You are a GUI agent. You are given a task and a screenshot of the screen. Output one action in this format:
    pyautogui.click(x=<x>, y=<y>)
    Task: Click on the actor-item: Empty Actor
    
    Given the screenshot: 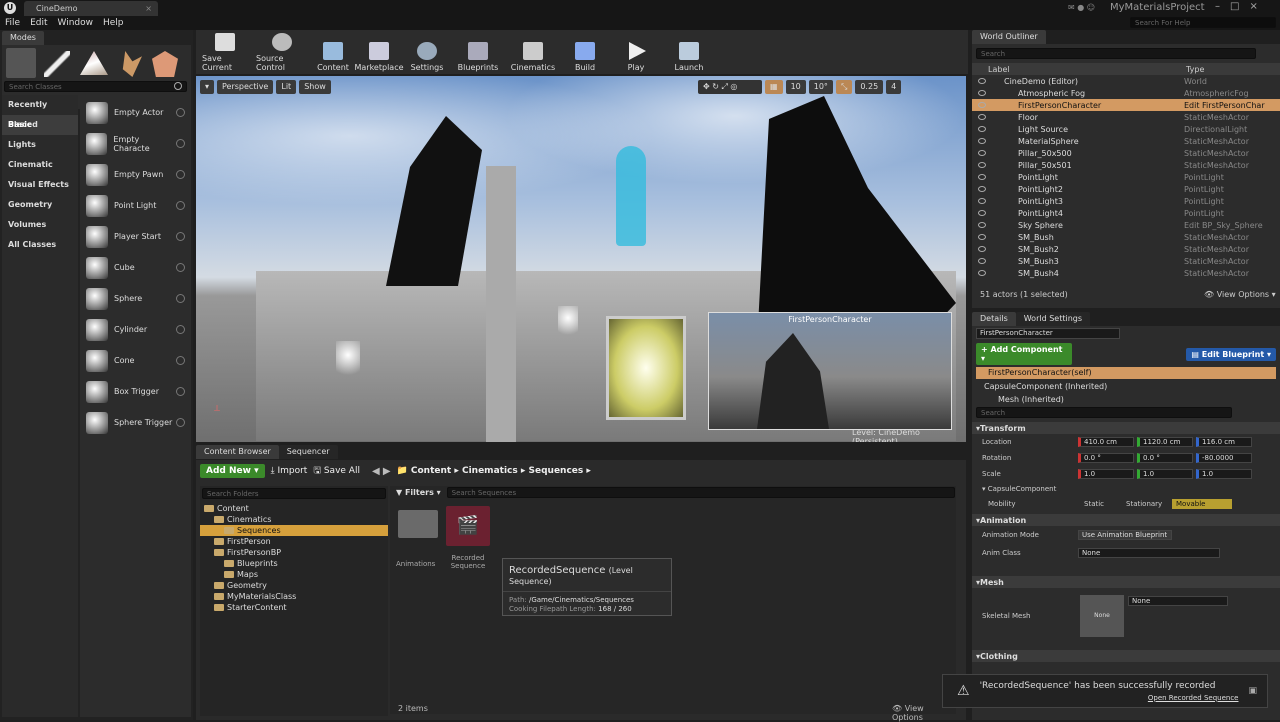 What is the action you would take?
    pyautogui.click(x=135, y=112)
    